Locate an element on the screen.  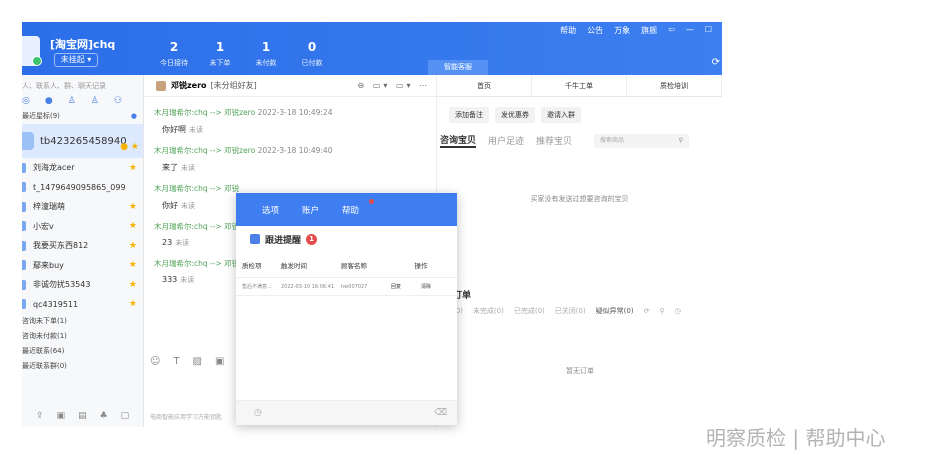
tab-qc-training: 质检培训 is located at coordinates (674, 85).